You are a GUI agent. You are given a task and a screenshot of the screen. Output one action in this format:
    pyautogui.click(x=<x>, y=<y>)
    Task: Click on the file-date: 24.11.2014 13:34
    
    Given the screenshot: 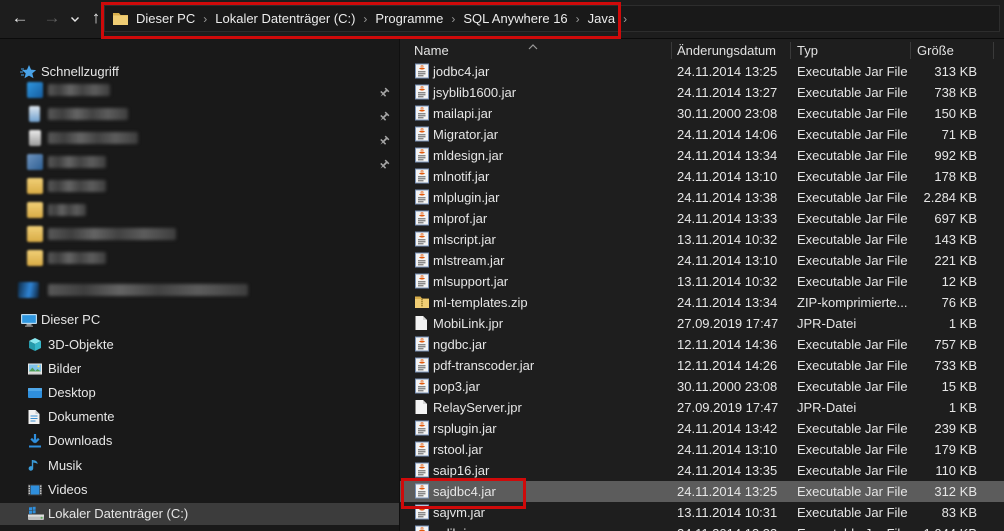 What is the action you would take?
    pyautogui.click(x=727, y=155)
    